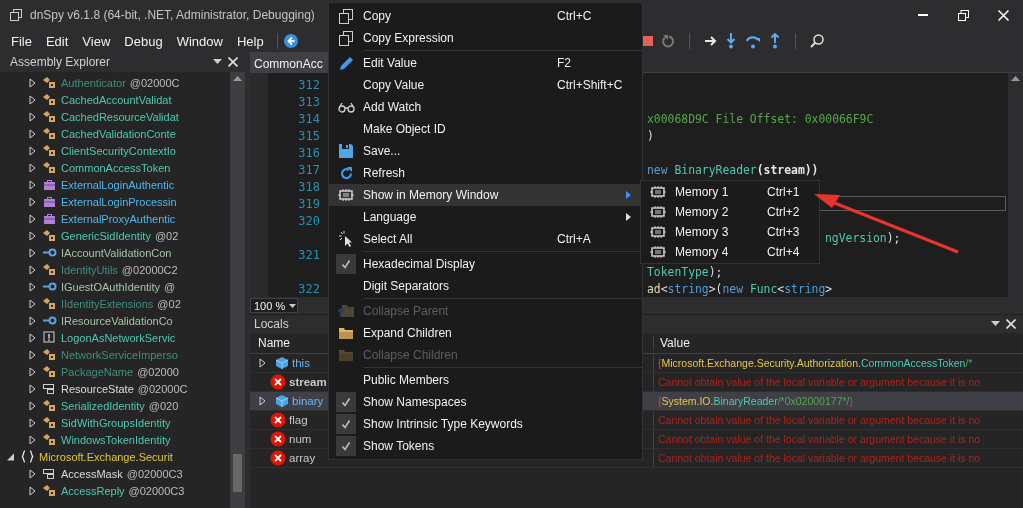 This screenshot has height=508, width=1023. Describe the element at coordinates (485, 129) in the screenshot. I see `menu-item: Make Object ID` at that location.